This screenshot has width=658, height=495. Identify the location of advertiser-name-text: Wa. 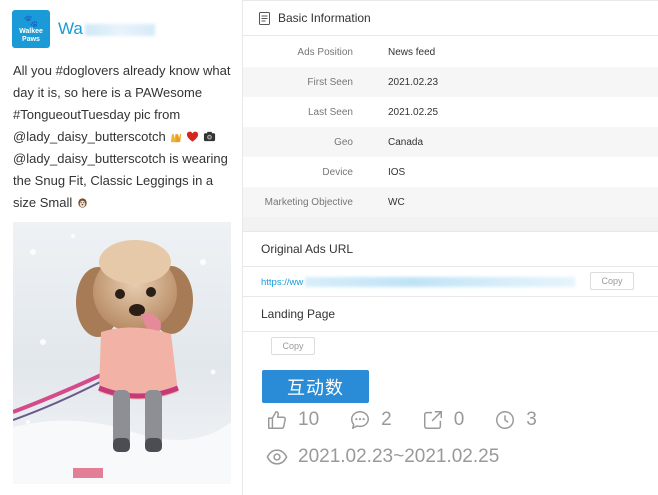
(70, 28).